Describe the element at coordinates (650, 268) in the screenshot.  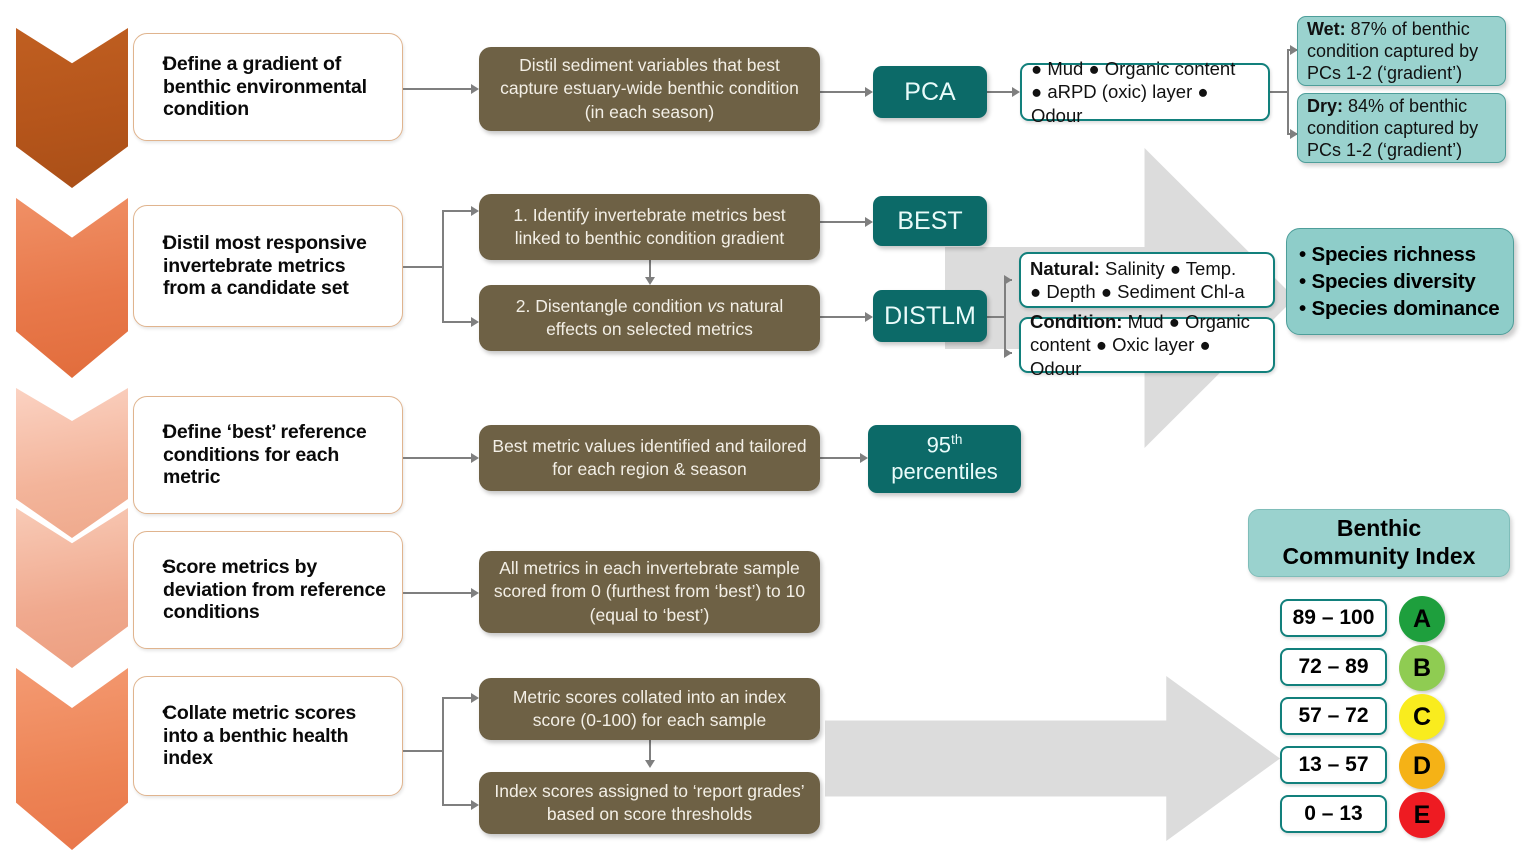
I see `connector-identify-to-disentangle` at that location.